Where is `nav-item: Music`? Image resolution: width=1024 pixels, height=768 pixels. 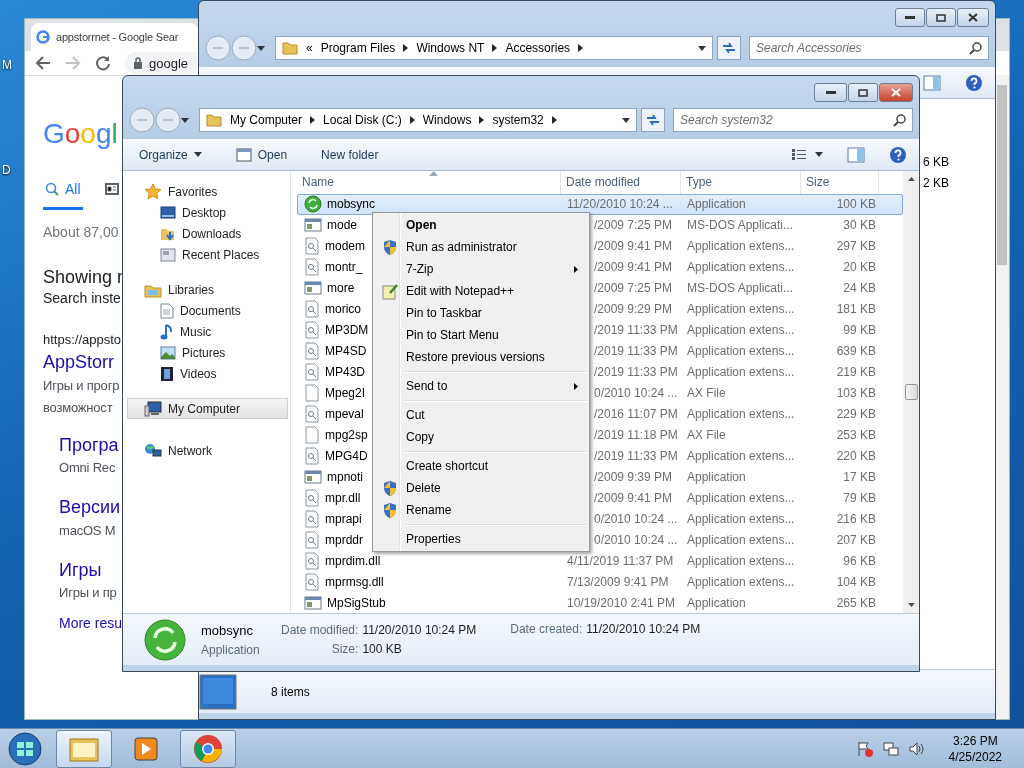 nav-item: Music is located at coordinates (207, 331).